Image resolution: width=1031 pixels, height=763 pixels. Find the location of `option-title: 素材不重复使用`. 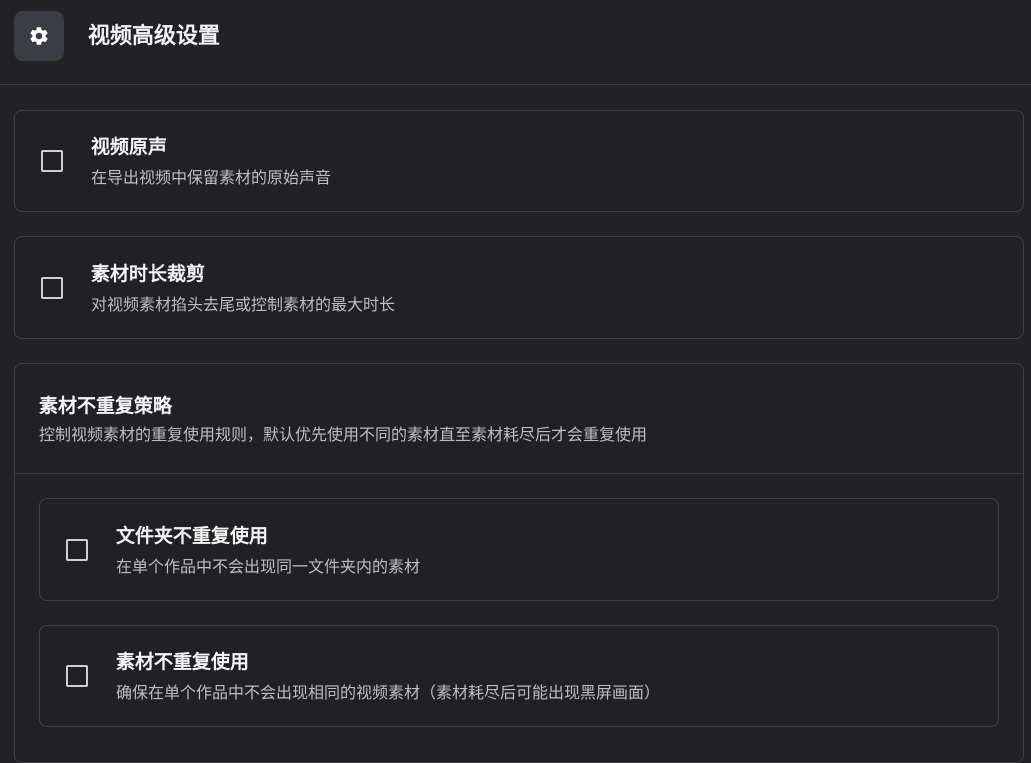

option-title: 素材不重复使用 is located at coordinates (183, 662).